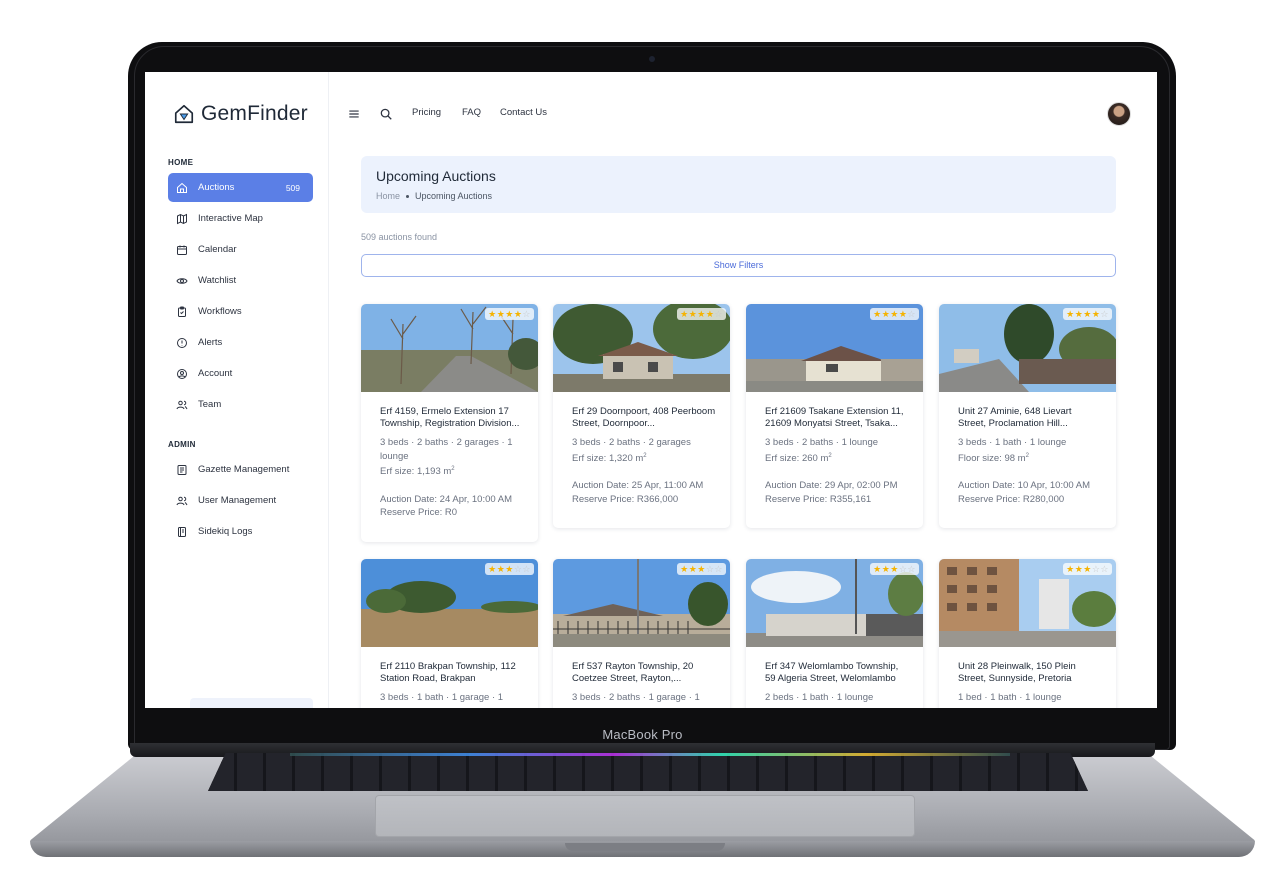 This screenshot has width=1285, height=891. Describe the element at coordinates (182, 218) in the screenshot. I see `map-icon` at that location.